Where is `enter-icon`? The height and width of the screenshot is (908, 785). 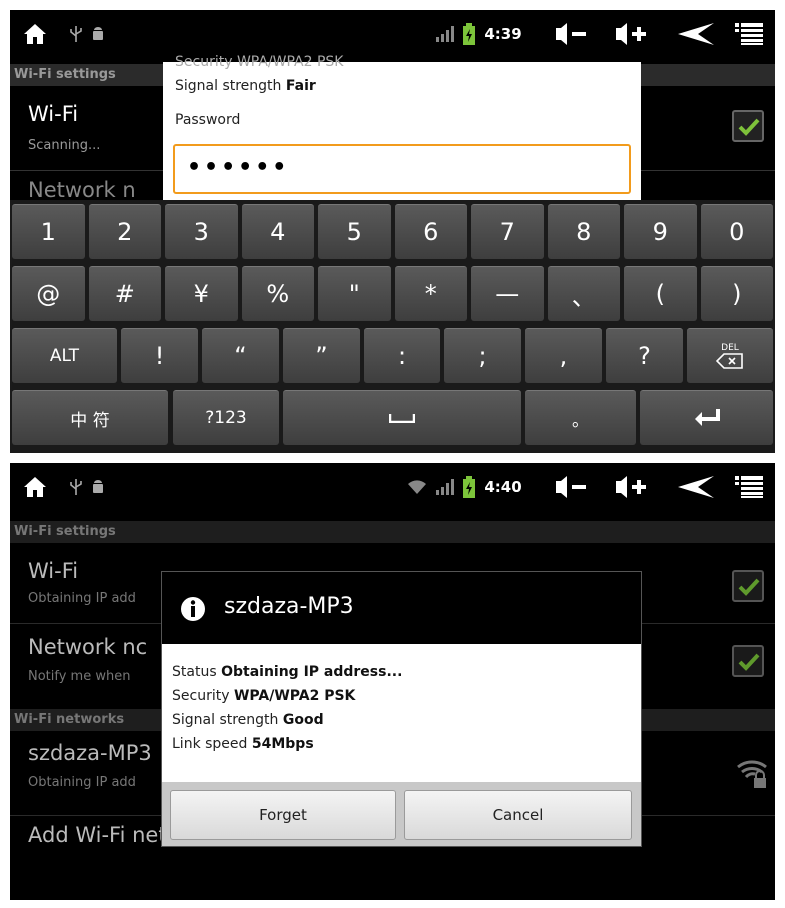 enter-icon is located at coordinates (707, 417).